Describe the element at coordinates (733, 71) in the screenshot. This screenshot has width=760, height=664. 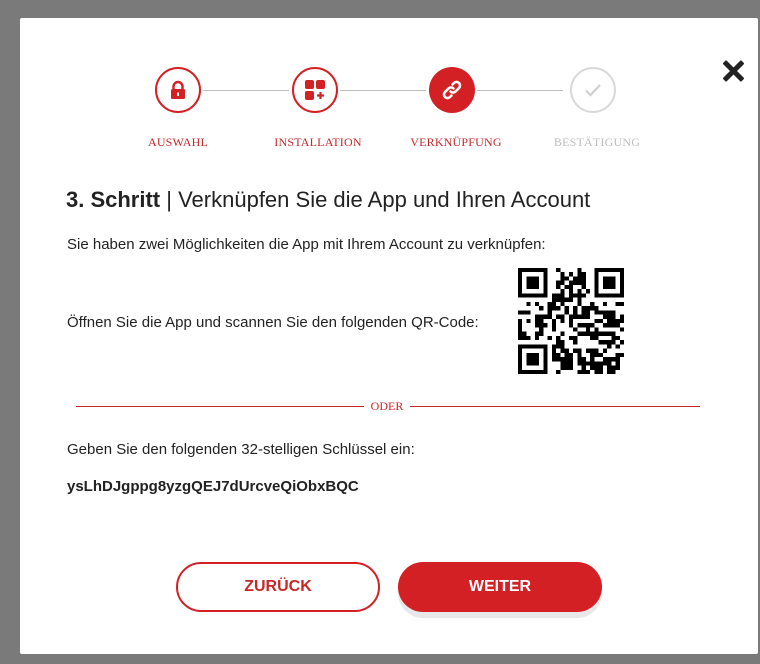
I see `close-icon` at that location.